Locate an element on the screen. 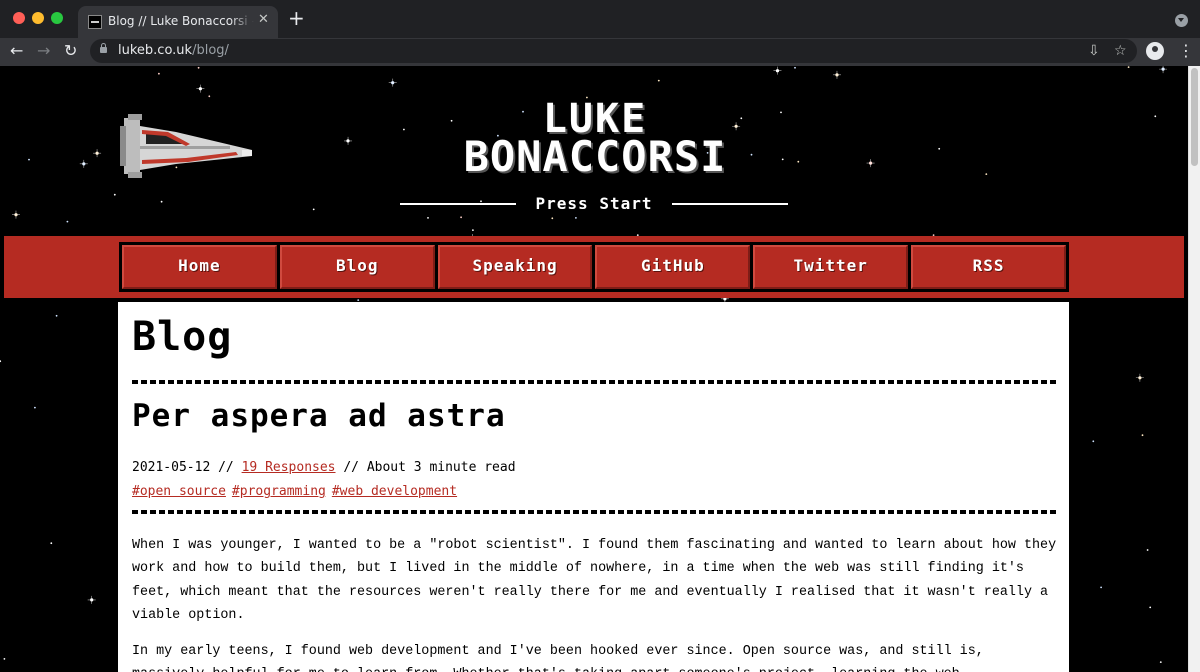 This screenshot has width=1200, height=672. tag-link: #open source is located at coordinates (179, 491).